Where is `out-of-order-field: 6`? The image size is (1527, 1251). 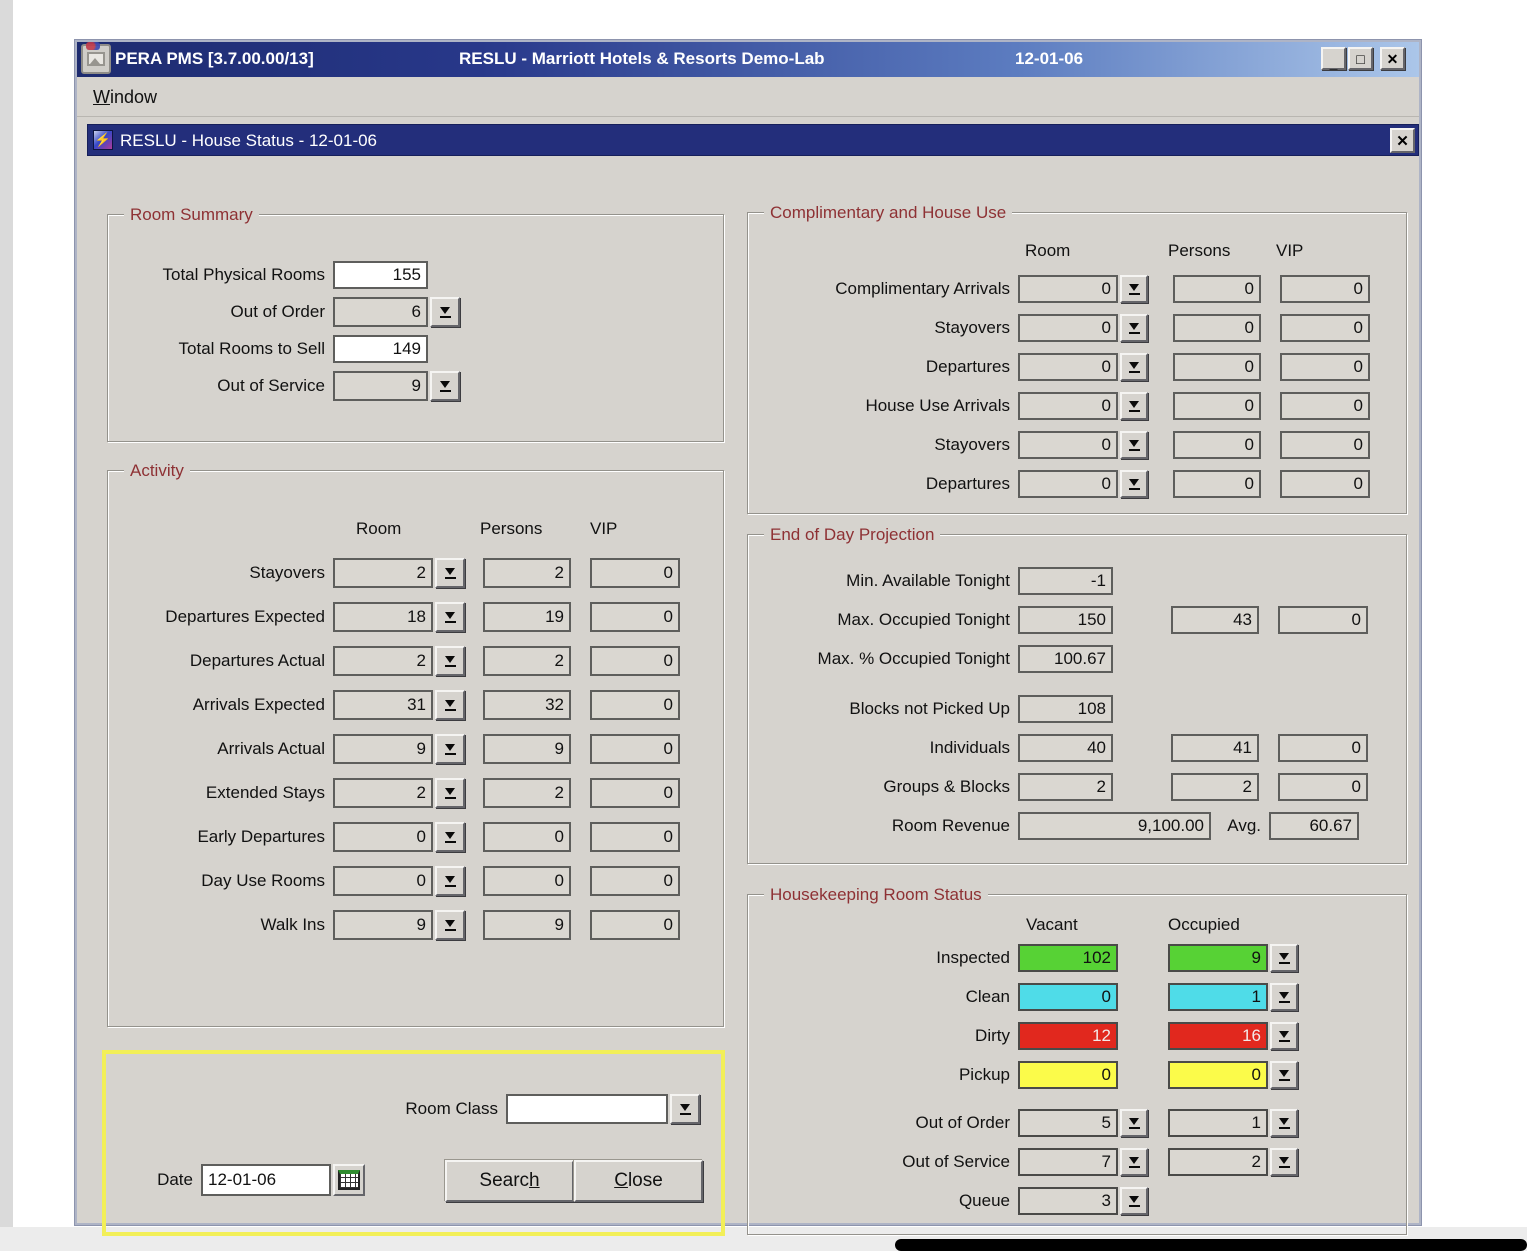 out-of-order-field: 6 is located at coordinates (380, 312).